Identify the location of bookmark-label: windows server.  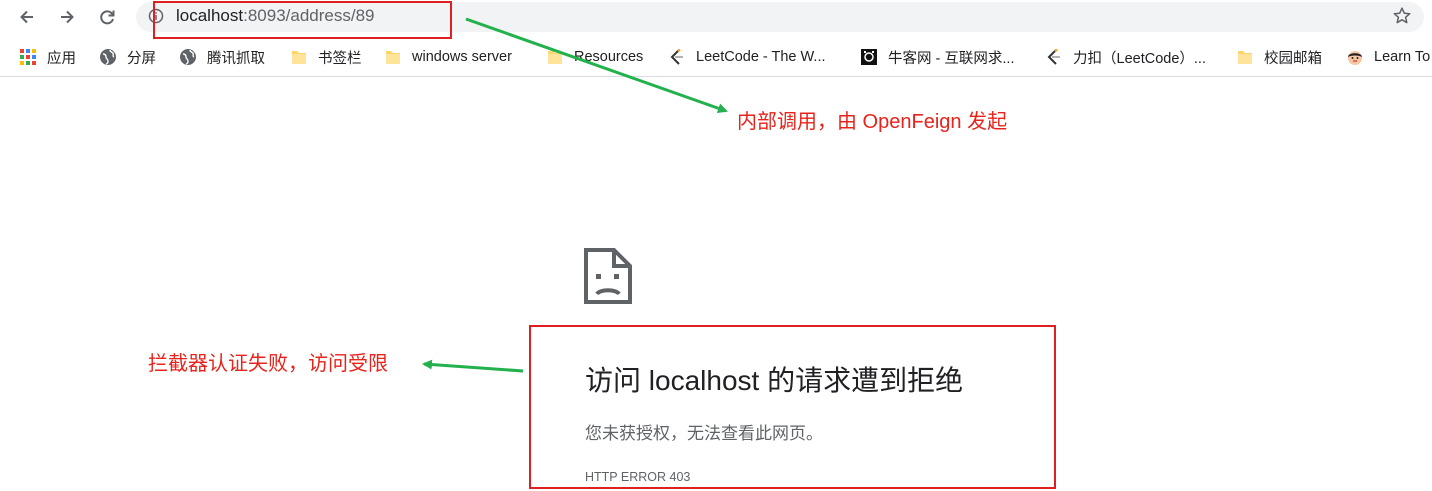
(462, 57).